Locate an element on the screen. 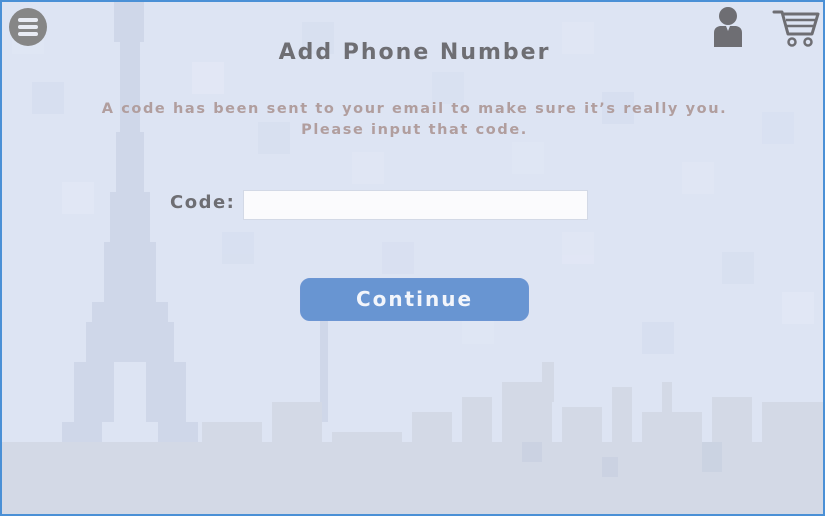 This screenshot has width=825, height=516. instruction-line-2: Please input that code. is located at coordinates (414, 130).